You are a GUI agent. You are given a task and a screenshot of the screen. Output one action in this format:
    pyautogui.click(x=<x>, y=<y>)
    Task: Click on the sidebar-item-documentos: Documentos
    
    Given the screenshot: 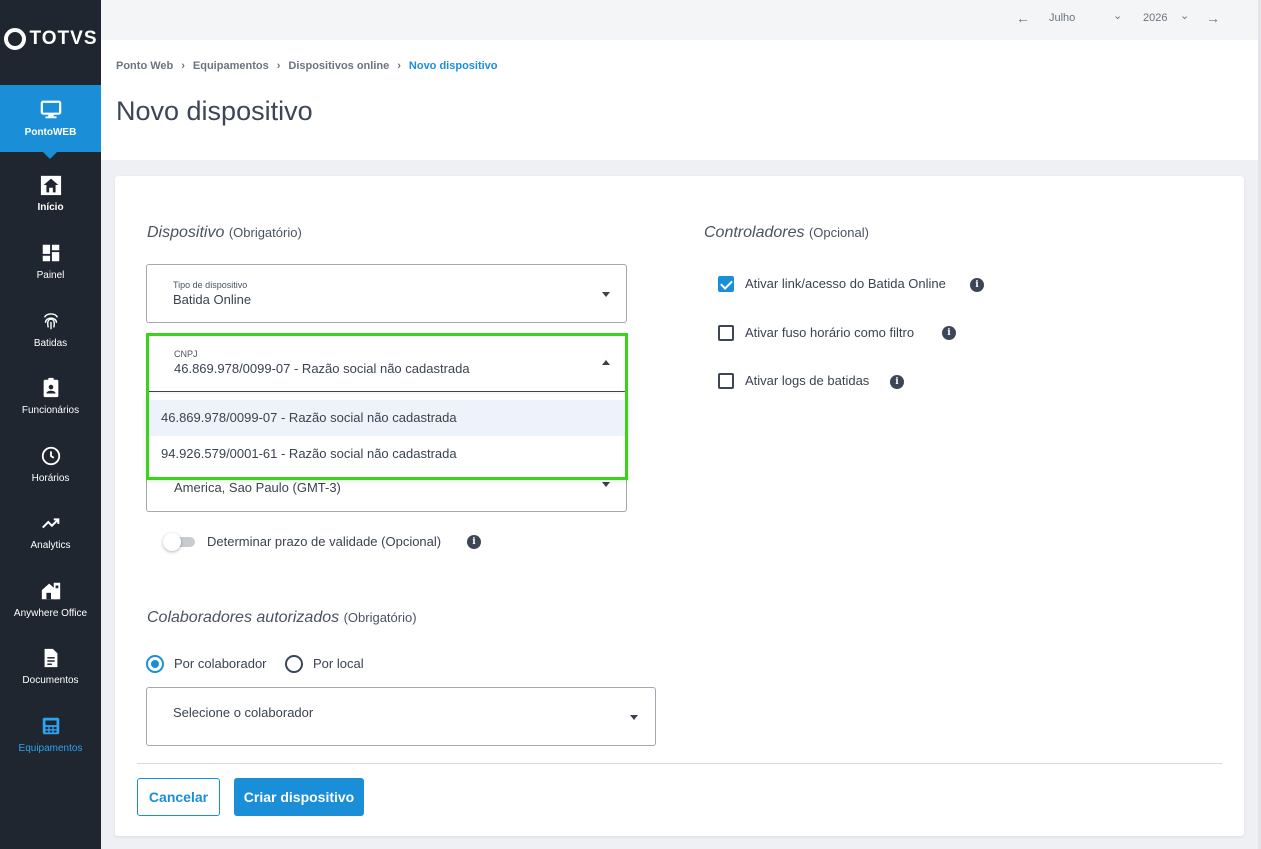 What is the action you would take?
    pyautogui.click(x=50, y=666)
    